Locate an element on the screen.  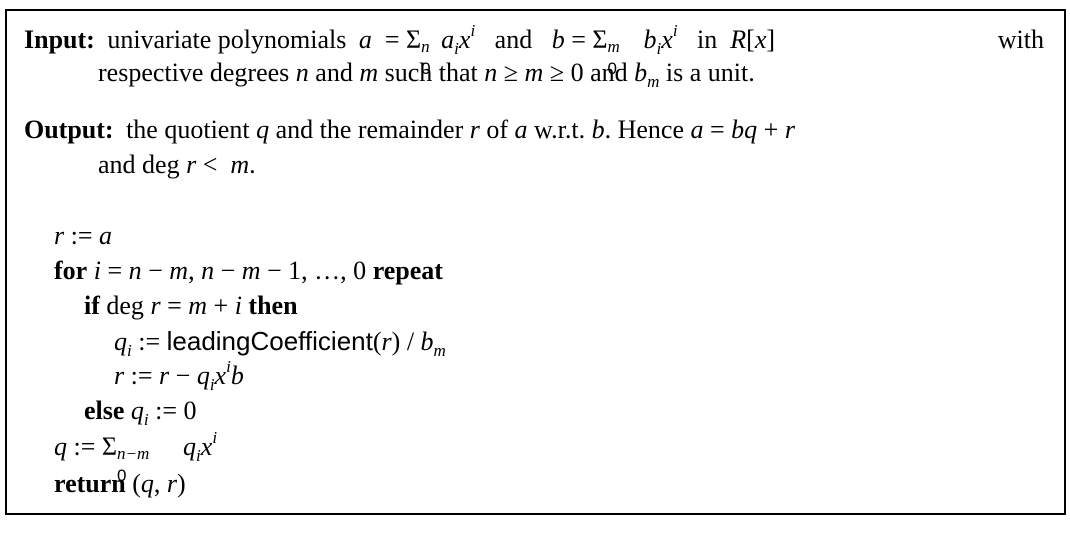
code-line-6: else qi := 0 is located at coordinates (140, 413).